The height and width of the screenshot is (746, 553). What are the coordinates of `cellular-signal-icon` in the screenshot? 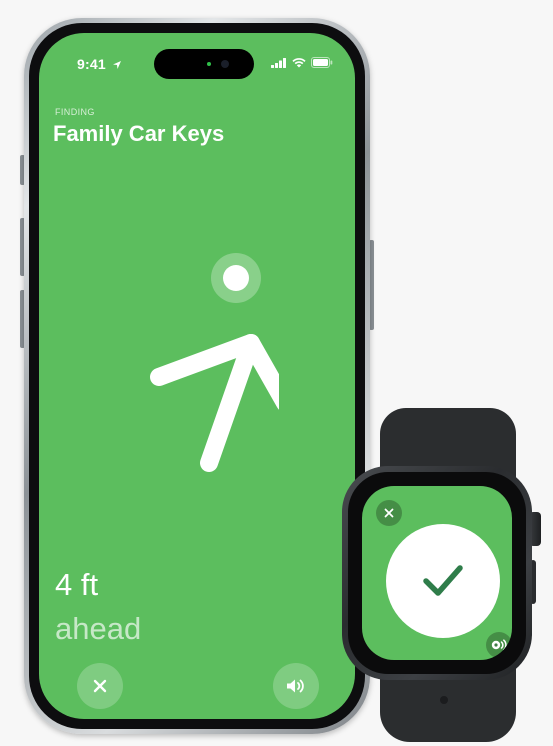 It's located at (278, 62).